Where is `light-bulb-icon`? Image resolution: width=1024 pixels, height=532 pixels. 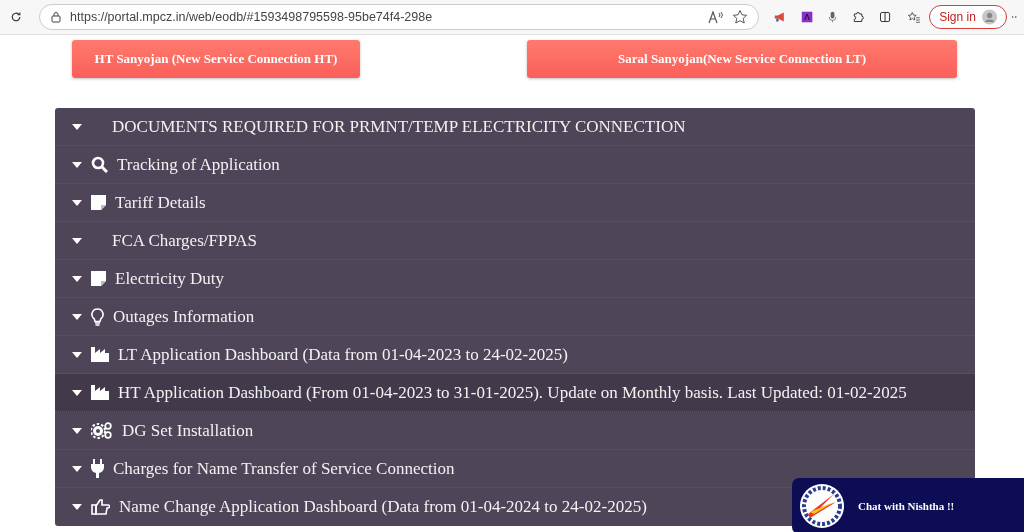 light-bulb-icon is located at coordinates (97, 316).